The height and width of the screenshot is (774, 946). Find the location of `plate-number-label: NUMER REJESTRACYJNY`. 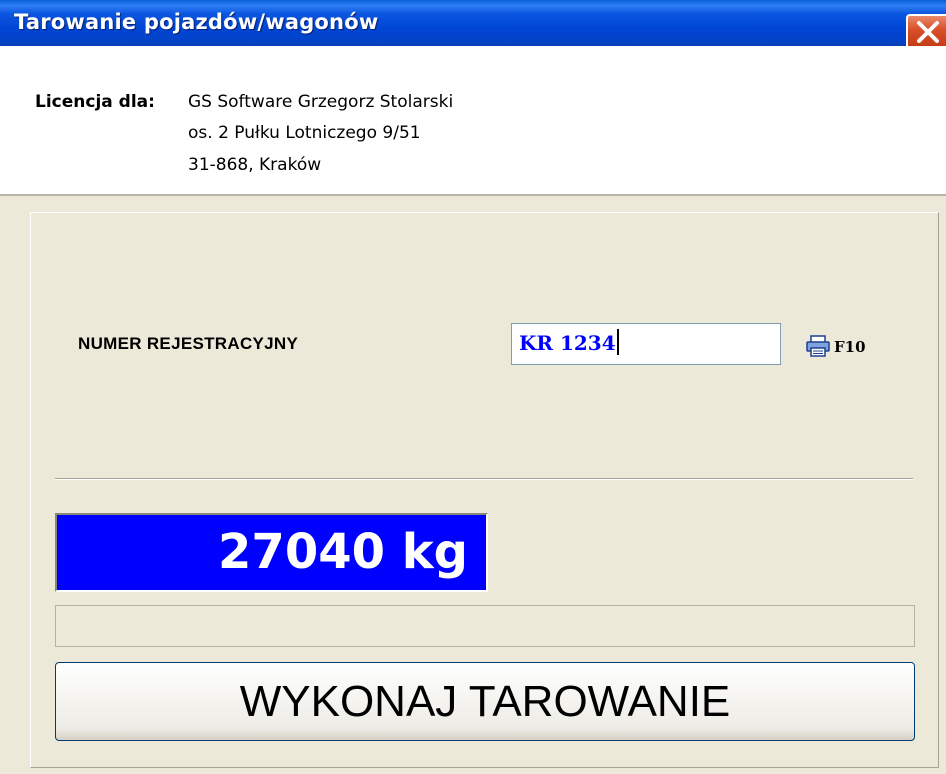

plate-number-label: NUMER REJESTRACYJNY is located at coordinates (188, 343).